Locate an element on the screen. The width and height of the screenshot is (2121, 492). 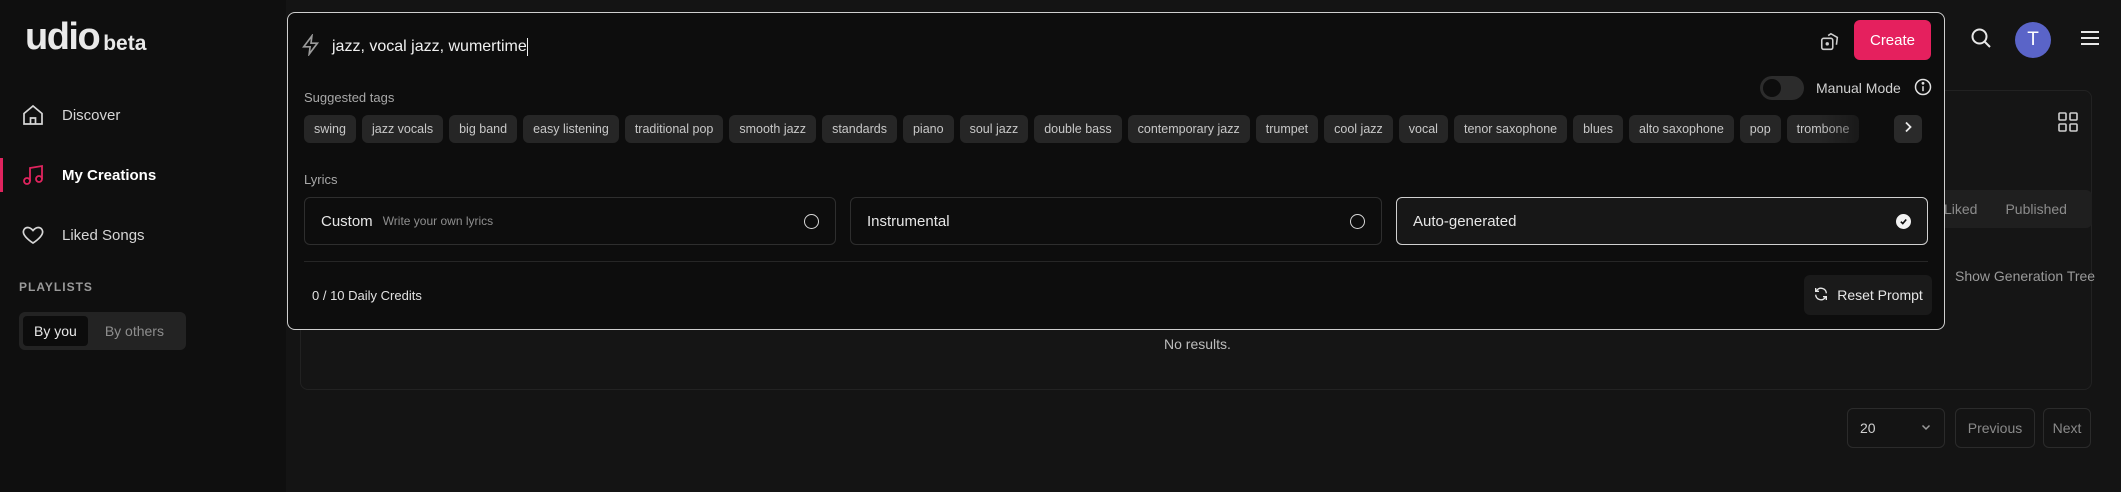
sidebar-item-liked-songs: Liked Songs is located at coordinates (143, 235).